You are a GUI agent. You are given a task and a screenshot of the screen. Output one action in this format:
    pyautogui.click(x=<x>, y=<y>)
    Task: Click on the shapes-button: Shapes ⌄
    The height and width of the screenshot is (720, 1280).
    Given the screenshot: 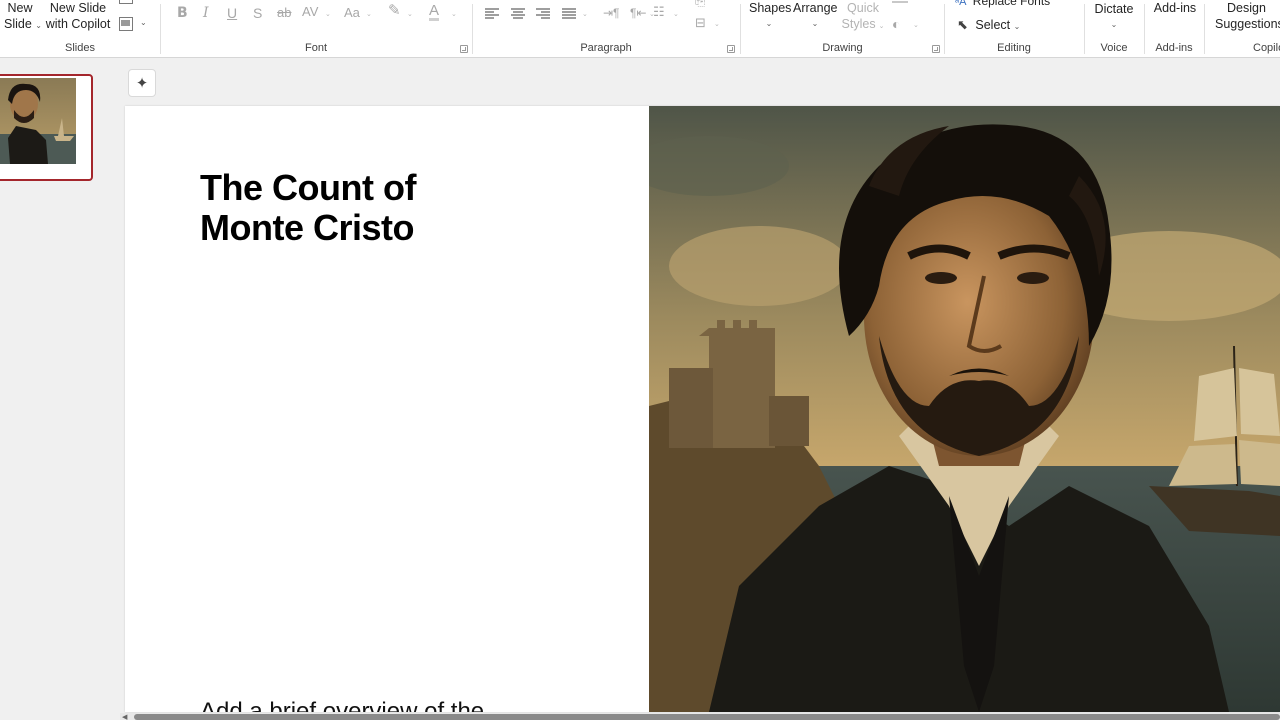 What is the action you would take?
    pyautogui.click(x=770, y=16)
    